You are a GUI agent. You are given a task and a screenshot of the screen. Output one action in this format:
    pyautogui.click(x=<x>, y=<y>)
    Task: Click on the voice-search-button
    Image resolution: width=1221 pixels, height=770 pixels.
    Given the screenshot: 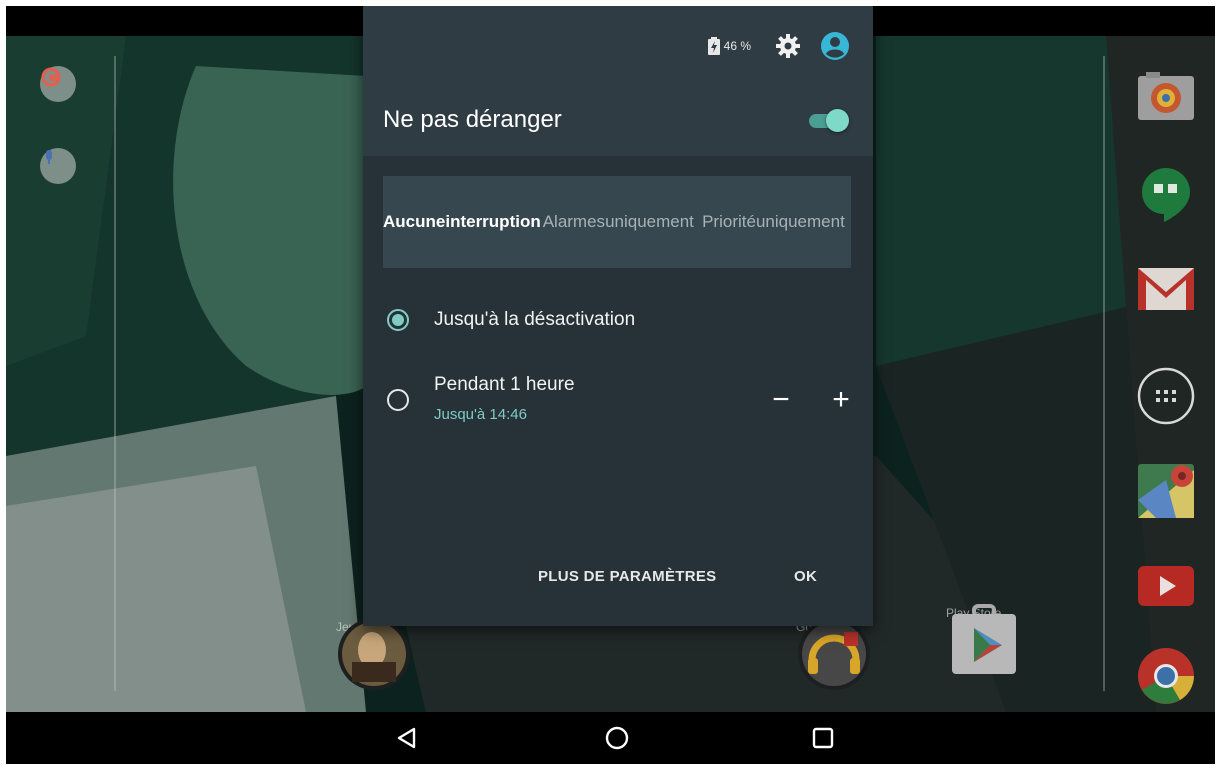 What is the action you would take?
    pyautogui.click(x=58, y=166)
    